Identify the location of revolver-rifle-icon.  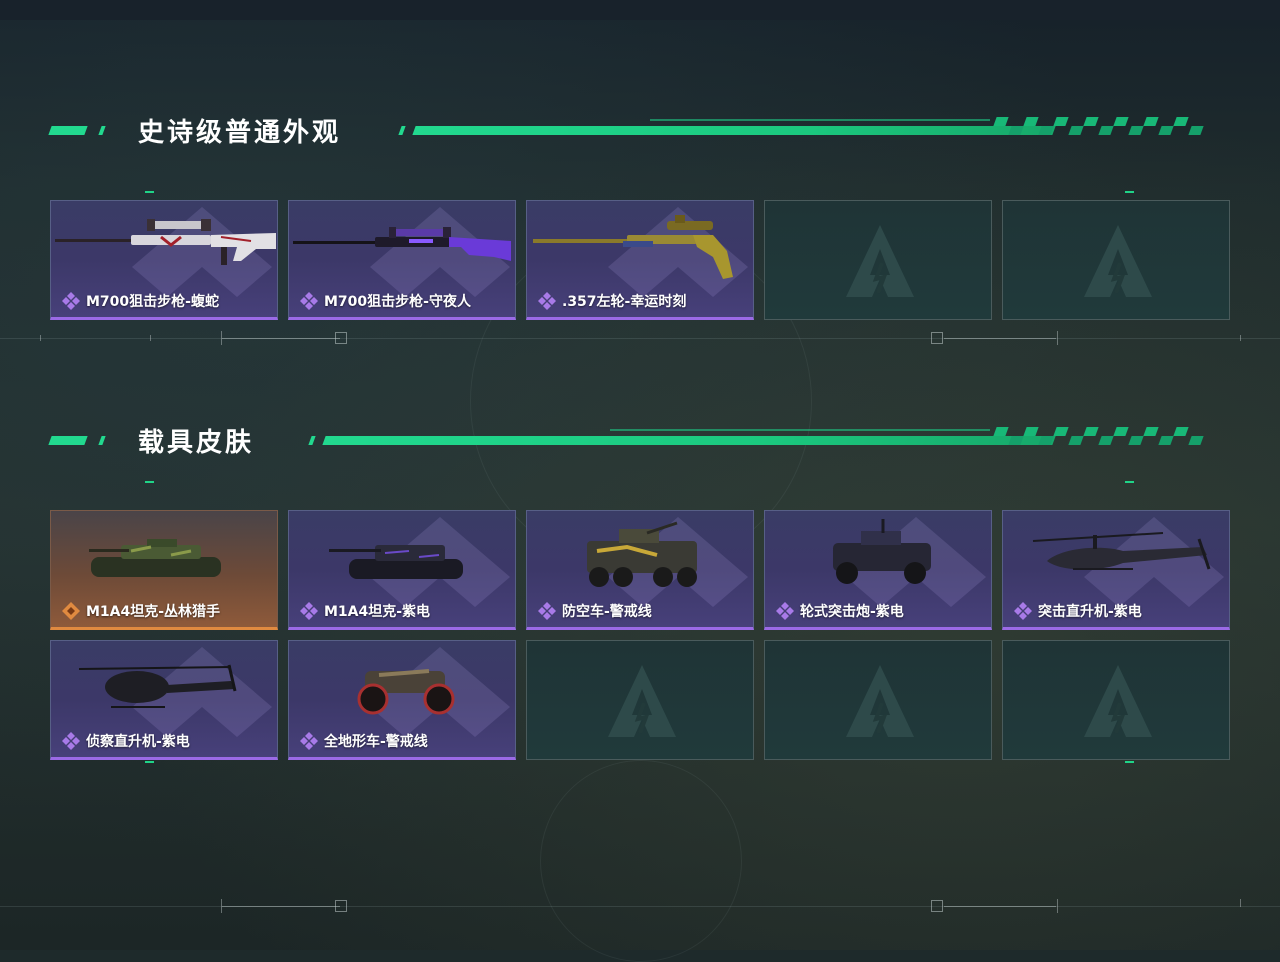
(633, 247).